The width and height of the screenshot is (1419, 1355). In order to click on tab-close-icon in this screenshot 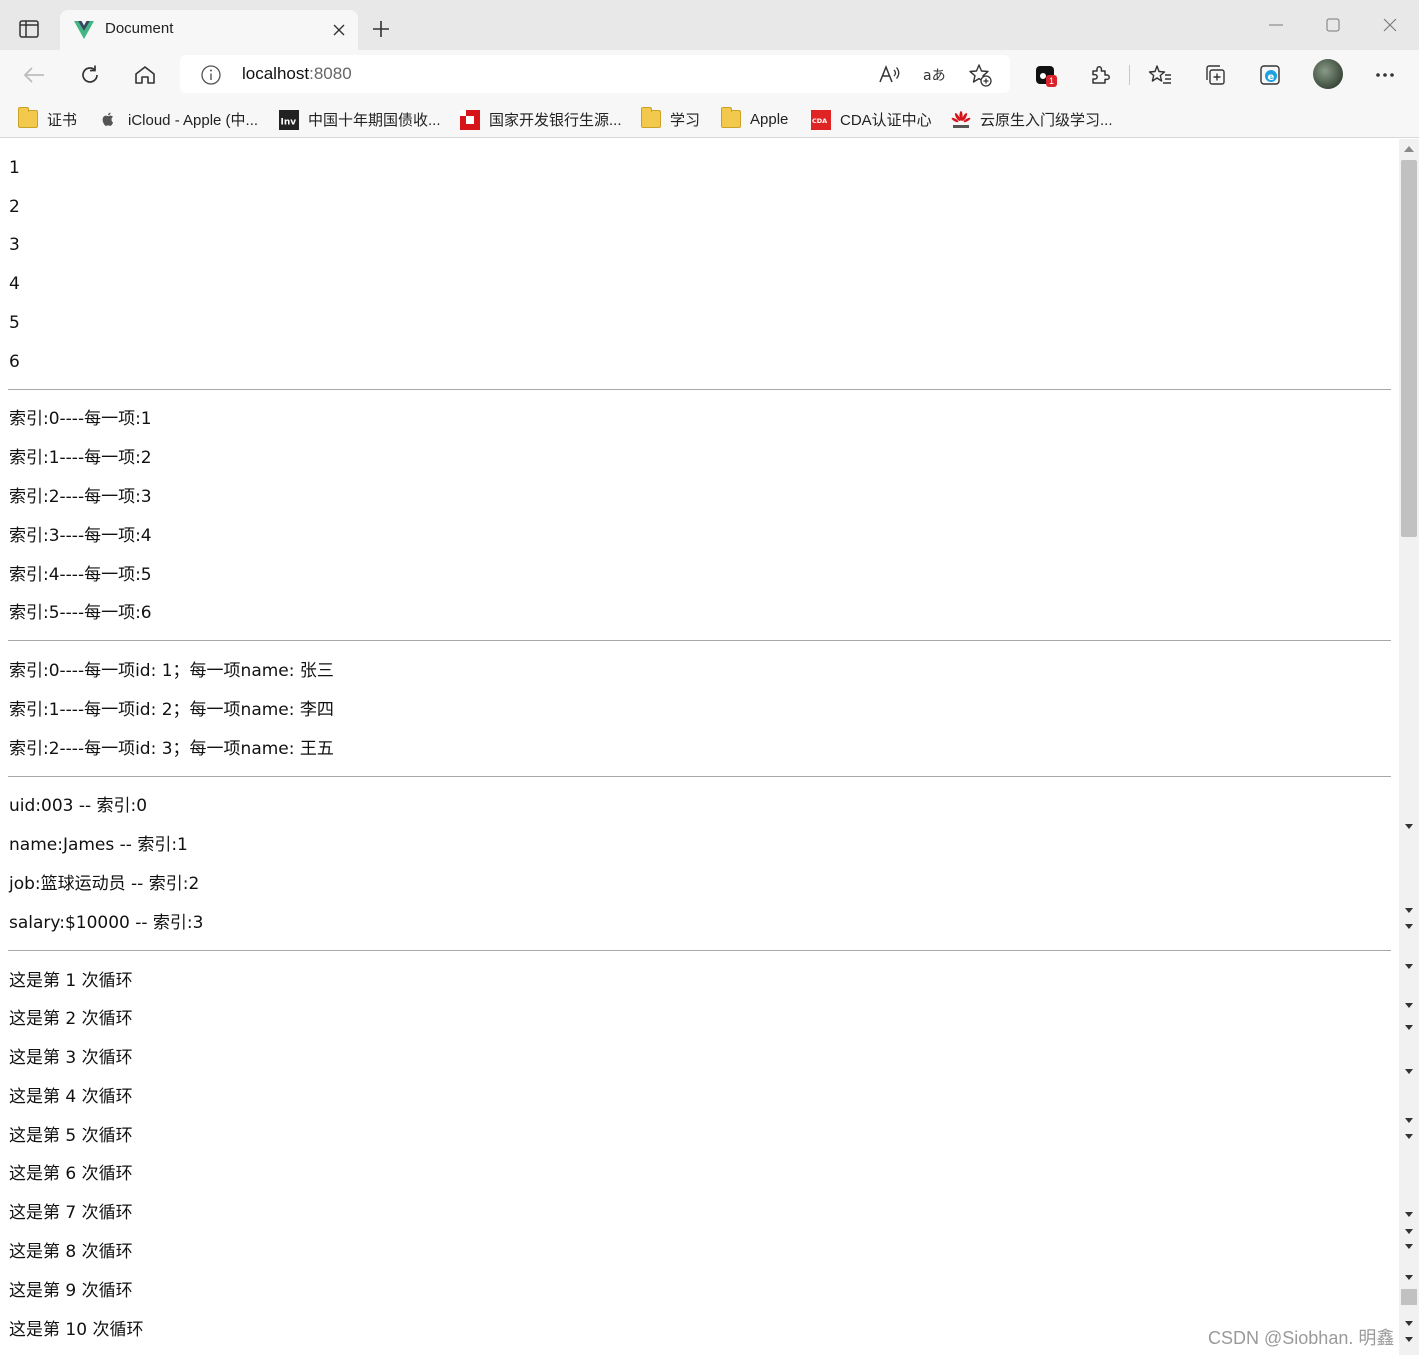, I will do `click(339, 30)`.